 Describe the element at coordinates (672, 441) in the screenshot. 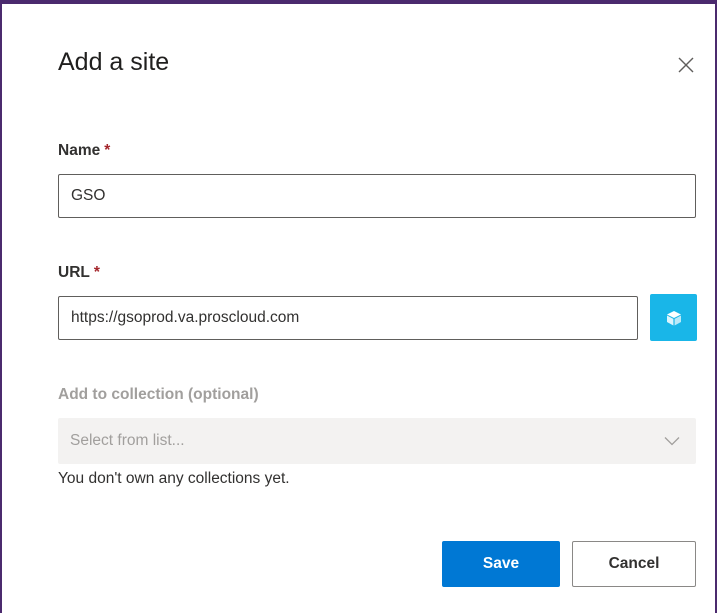

I see `chevron-down-icon` at that location.